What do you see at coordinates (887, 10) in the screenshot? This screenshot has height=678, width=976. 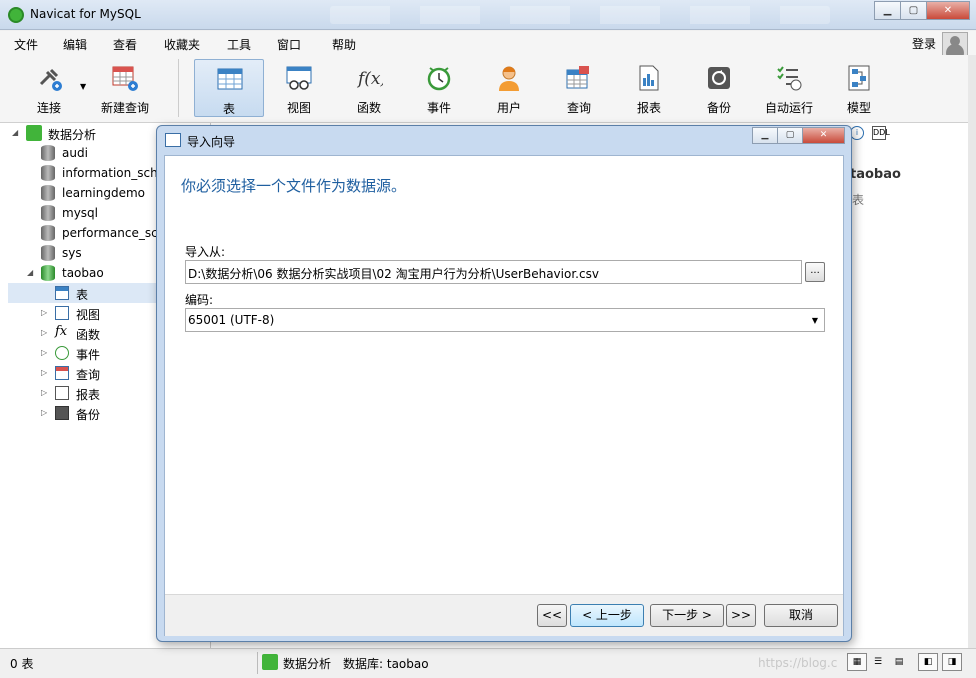 I see `minimize-button: ▁` at bounding box center [887, 10].